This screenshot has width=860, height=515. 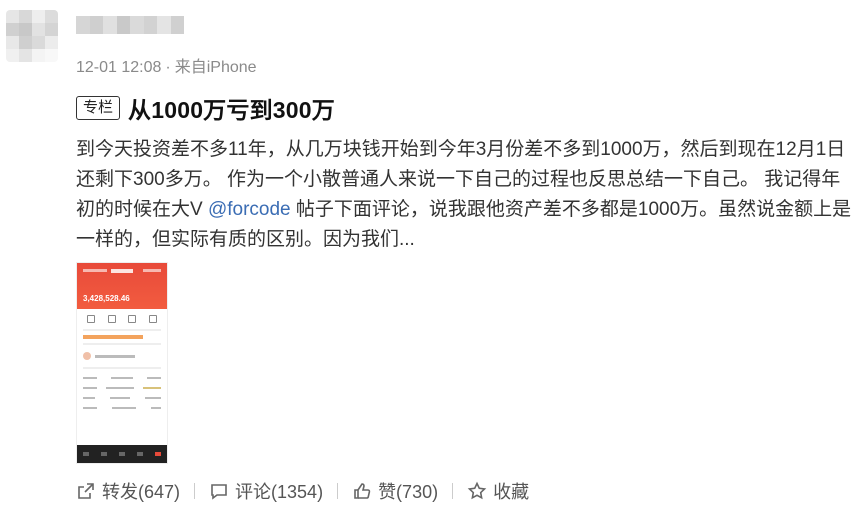 What do you see at coordinates (130, 25) in the screenshot?
I see `username-blurred` at bounding box center [130, 25].